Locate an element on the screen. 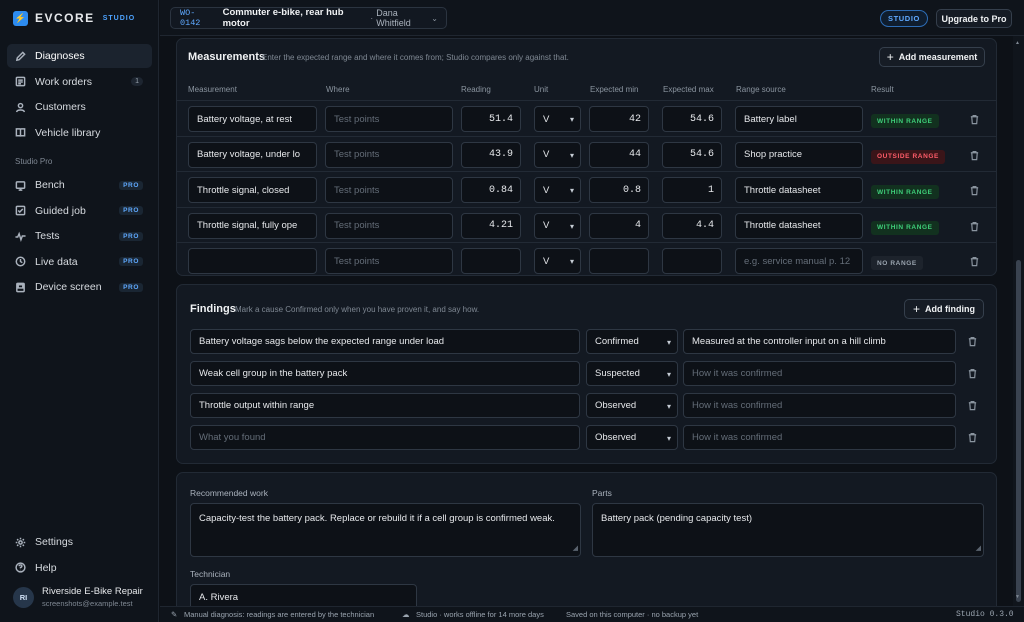 This screenshot has width=1024, height=622. status-offline: Studio · works offline for 14 more days is located at coordinates (480, 614).